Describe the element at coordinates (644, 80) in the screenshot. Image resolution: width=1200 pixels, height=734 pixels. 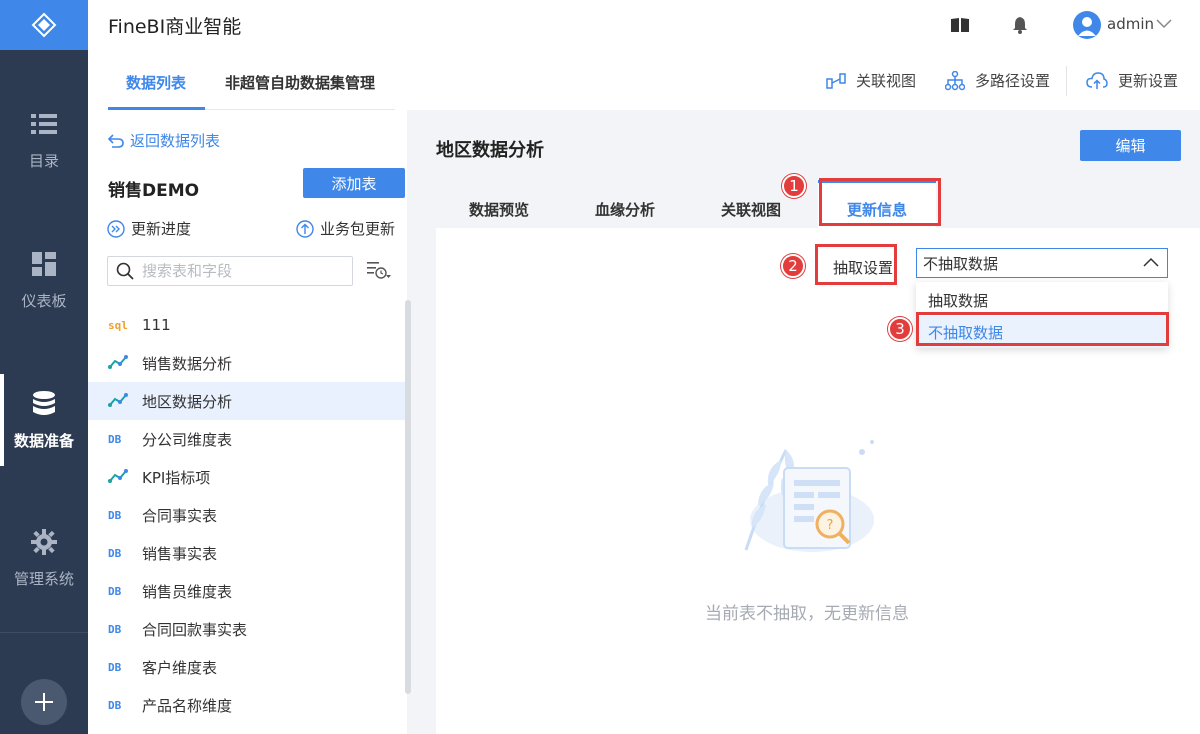
I see `sub-header: 数据列表 非超管自助数据集管理 关联视图 多路径设置 更新设置` at that location.